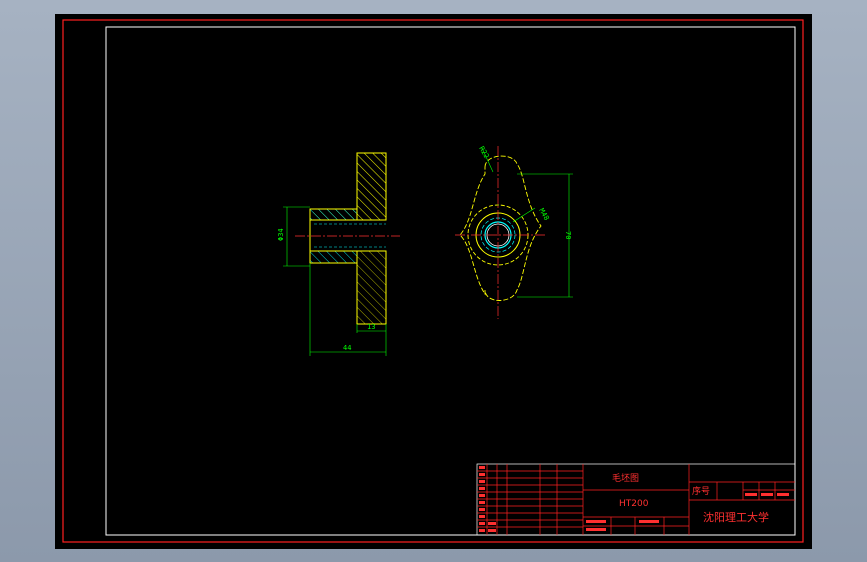  I want to click on wing-outline, so click(500, 228).